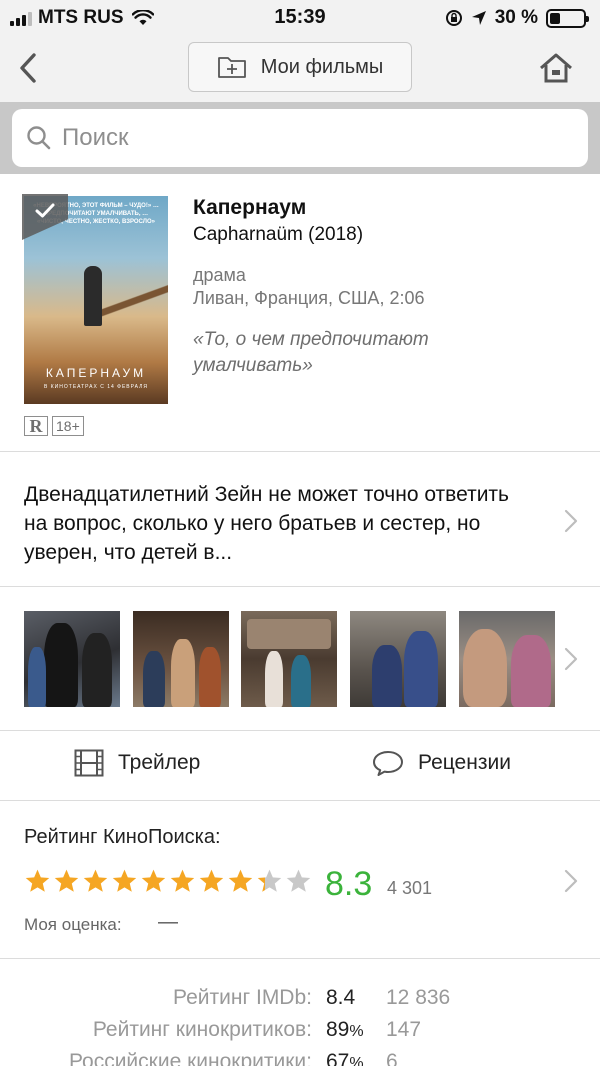 This screenshot has height=1066, width=600. I want to click on battery-fill, so click(555, 18).